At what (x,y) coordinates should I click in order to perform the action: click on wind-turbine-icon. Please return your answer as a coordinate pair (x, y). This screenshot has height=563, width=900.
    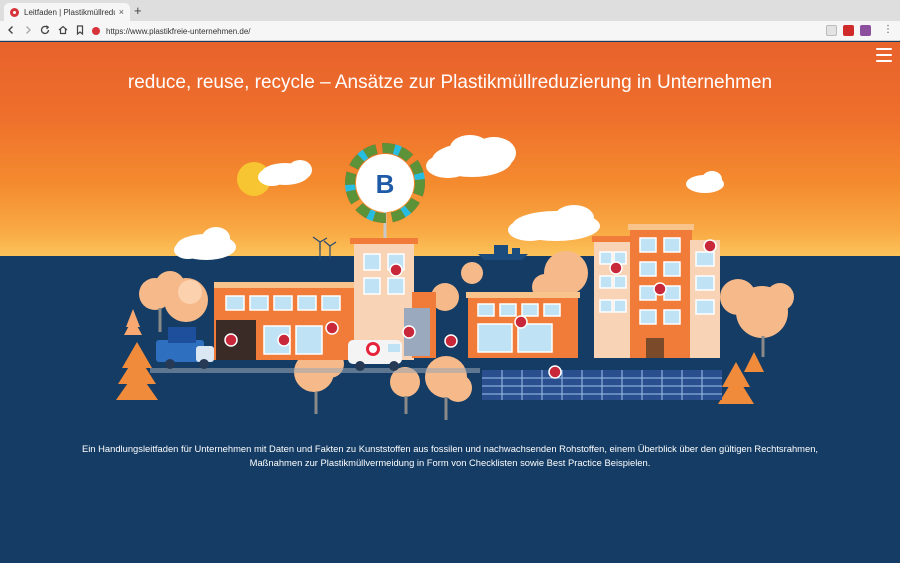
    Looking at the image, I should click on (324, 247).